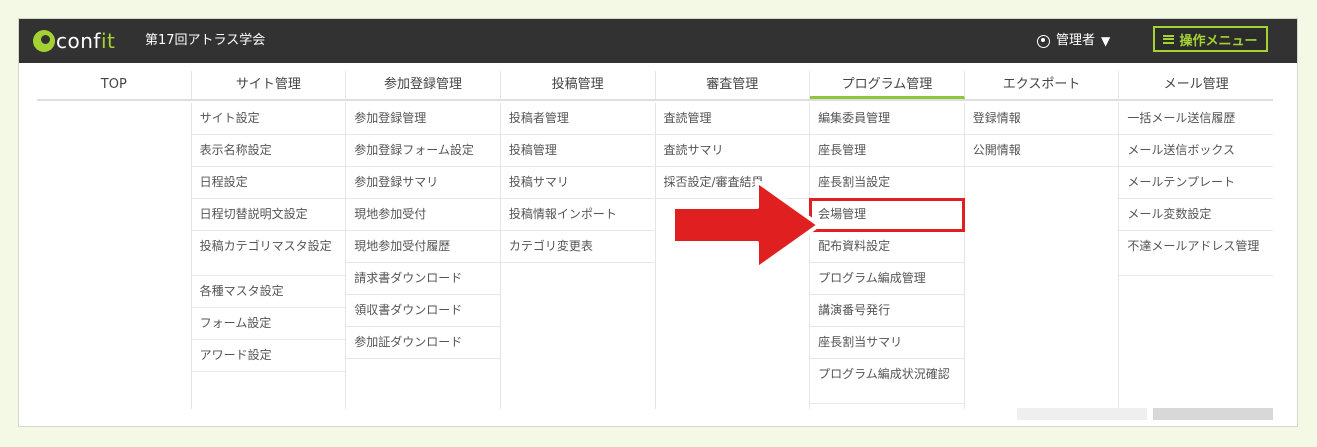 This screenshot has width=1317, height=447. Describe the element at coordinates (423, 247) in the screenshot. I see `menu-item: 現地参加受付履歴` at that location.